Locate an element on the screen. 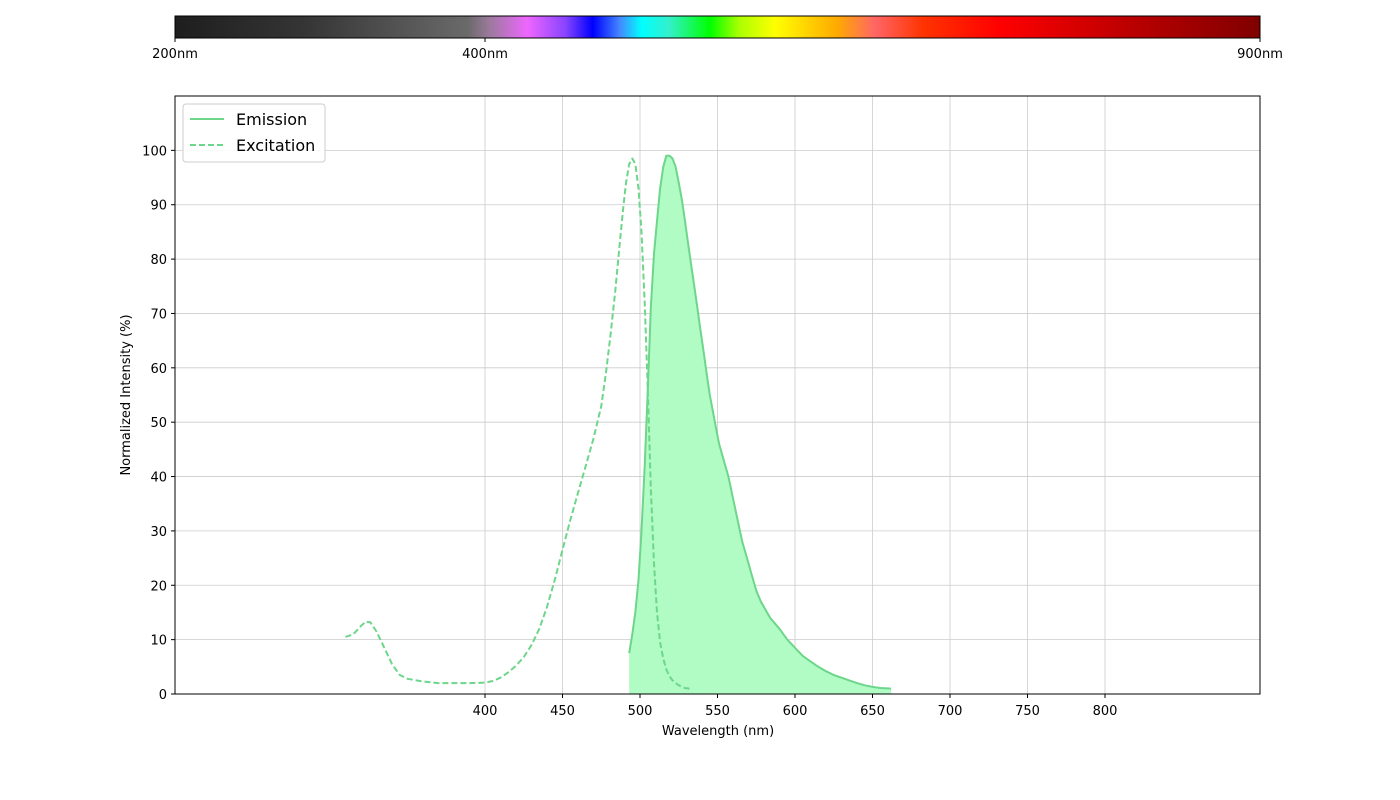 This screenshot has height=800, width=1400. y-tick-label: 10 is located at coordinates (158, 641).